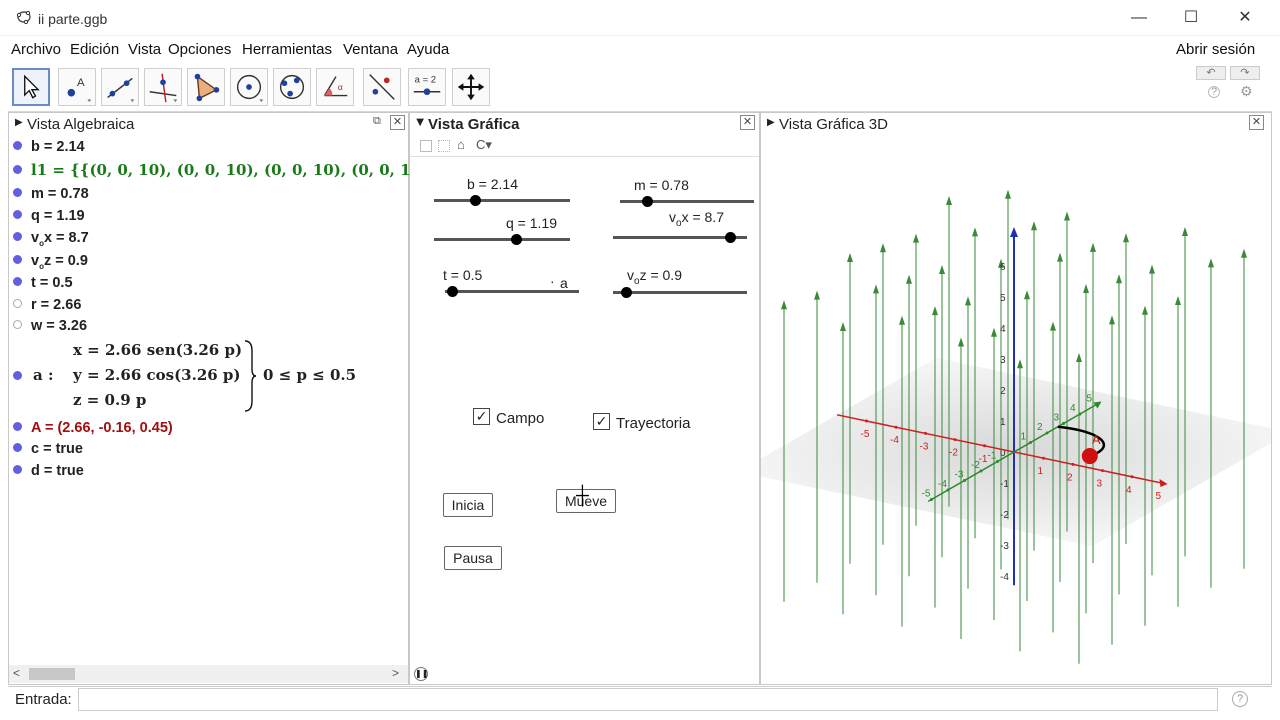 The height and width of the screenshot is (720, 1280). What do you see at coordinates (77, 87) in the screenshot?
I see `point-tool-button: A` at bounding box center [77, 87].